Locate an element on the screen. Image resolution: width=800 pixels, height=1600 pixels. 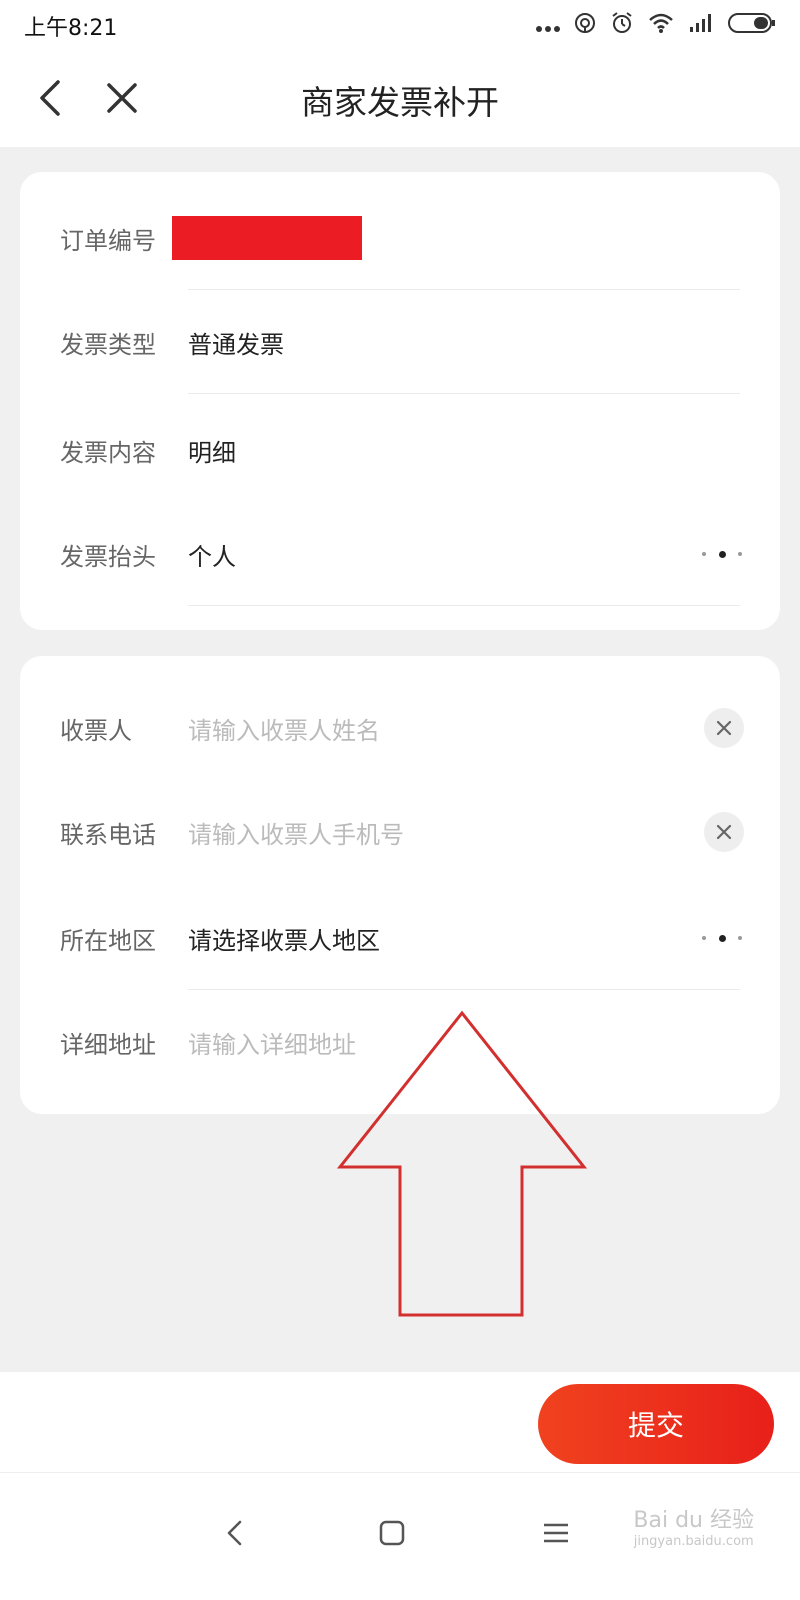
status-icons is located at coordinates (656, 26).